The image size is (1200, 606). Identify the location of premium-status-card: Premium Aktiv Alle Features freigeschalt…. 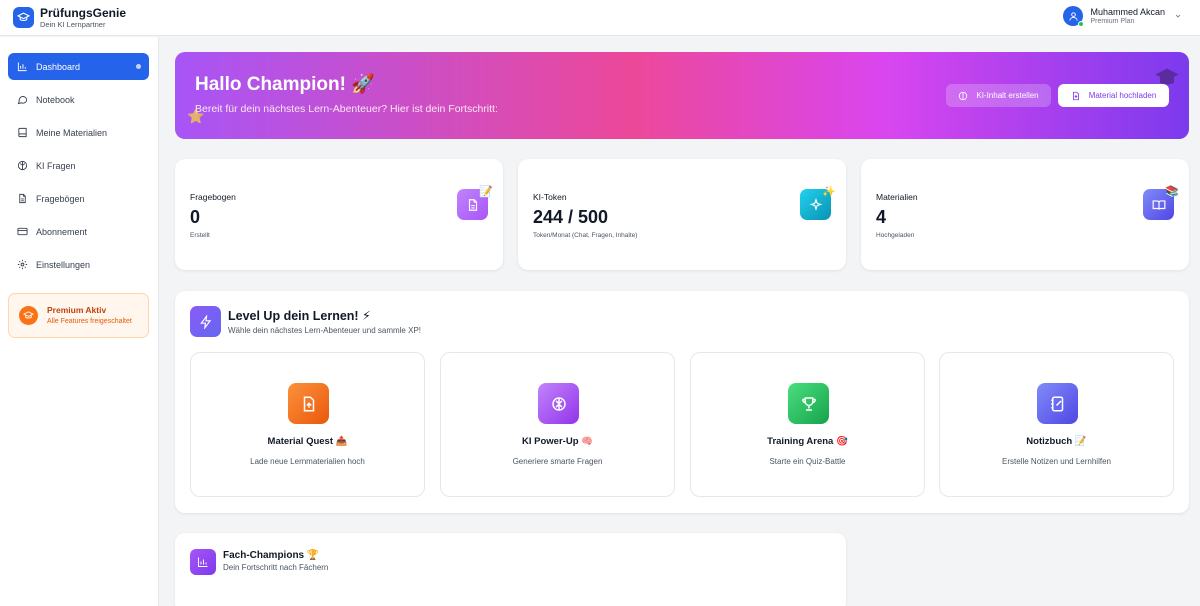
(78, 315).